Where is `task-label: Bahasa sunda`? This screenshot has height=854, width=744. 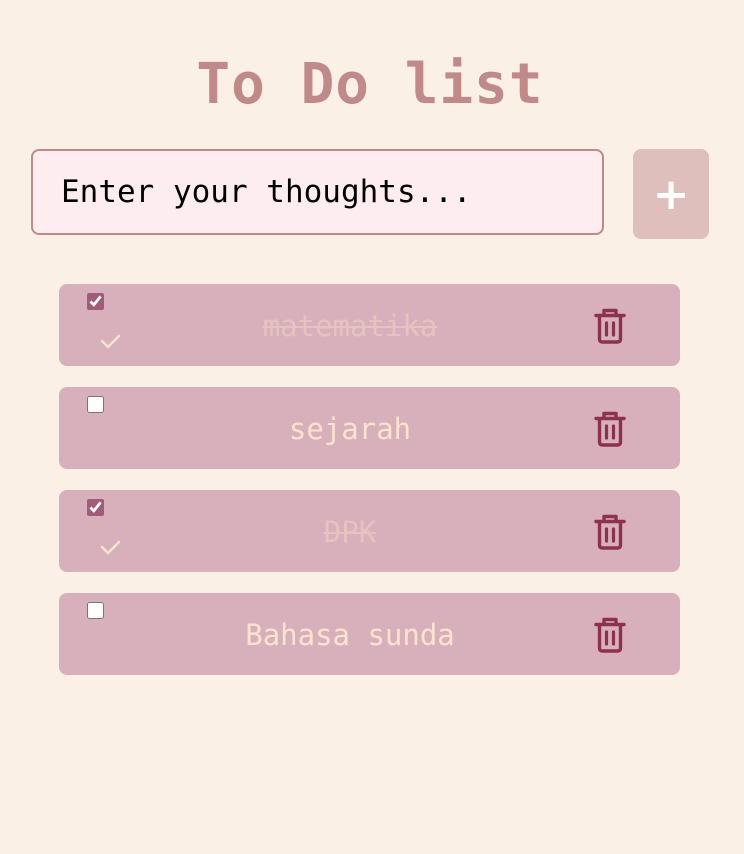 task-label: Bahasa sunda is located at coordinates (350, 635).